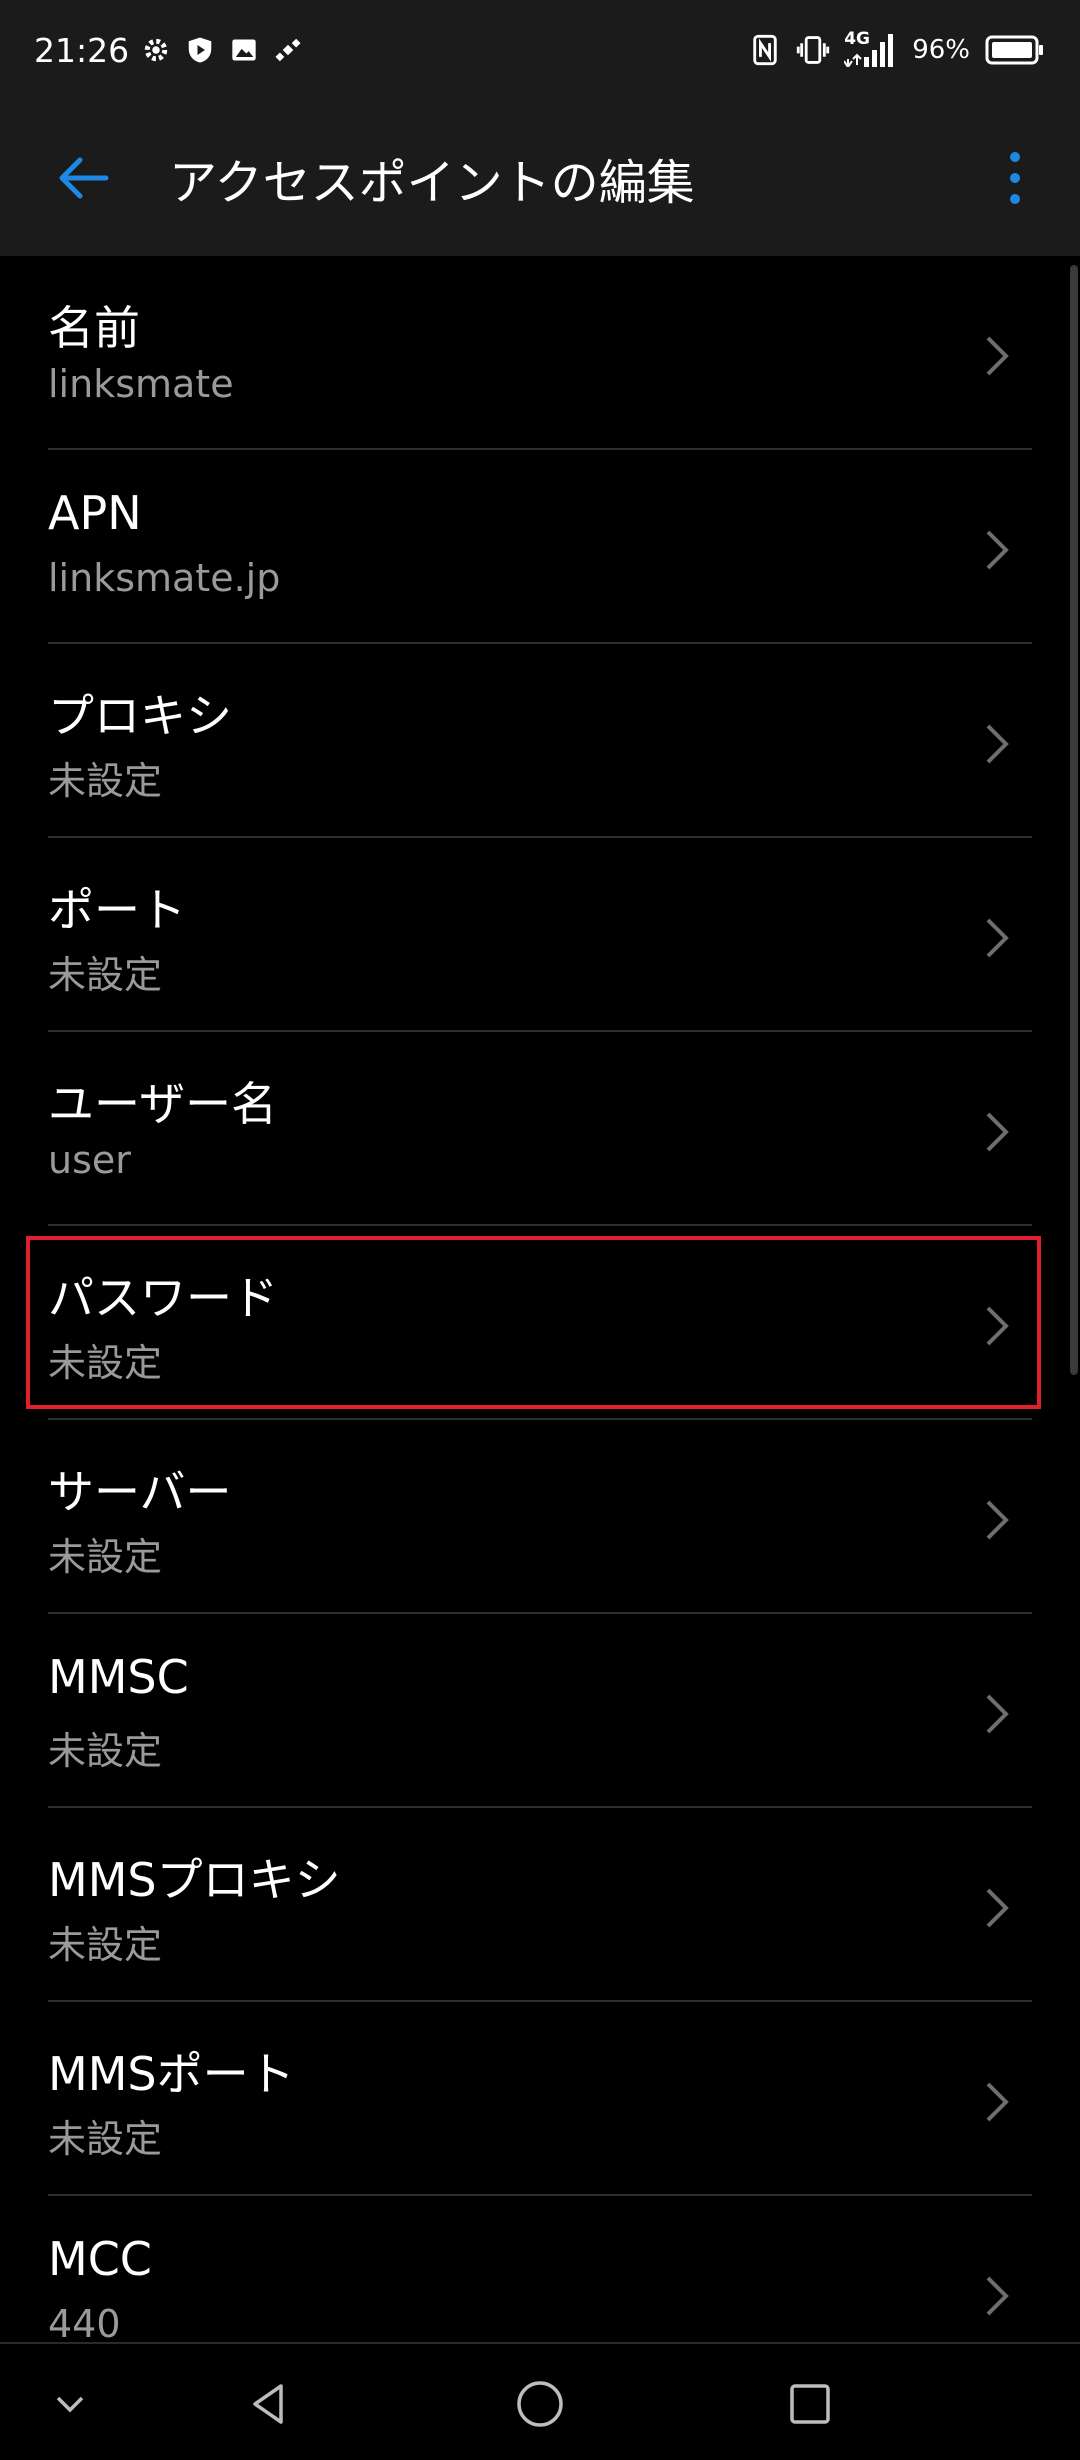  What do you see at coordinates (540, 50) in the screenshot?
I see `status-bar: 21:26 4G 96%` at bounding box center [540, 50].